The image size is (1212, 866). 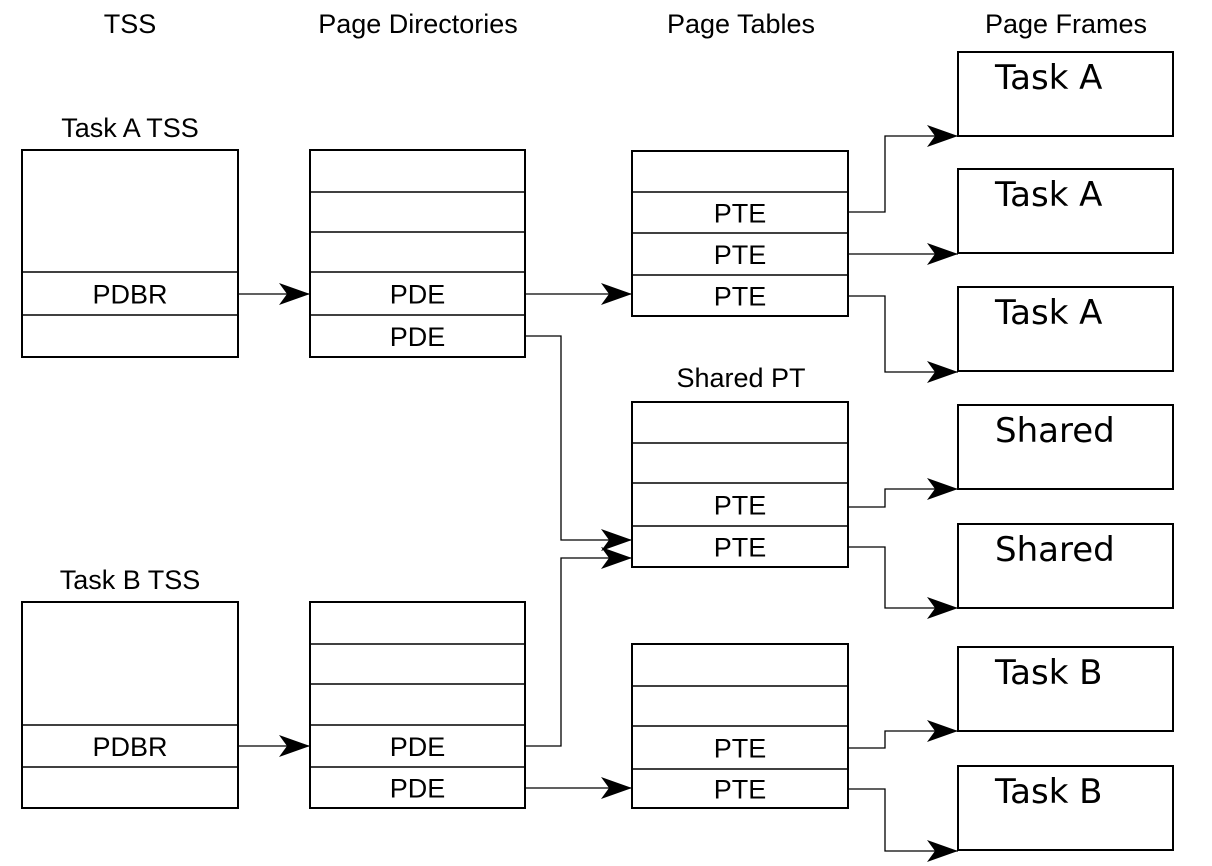 I want to click on task-a-tss-entry: PDBR, so click(x=129, y=295).